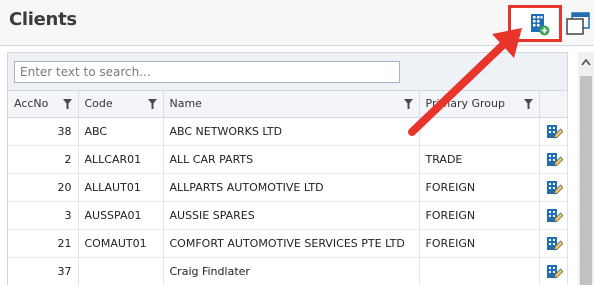 This screenshot has height=285, width=594. Describe the element at coordinates (121, 187) in the screenshot. I see `cell-code: ALLAUT01` at that location.